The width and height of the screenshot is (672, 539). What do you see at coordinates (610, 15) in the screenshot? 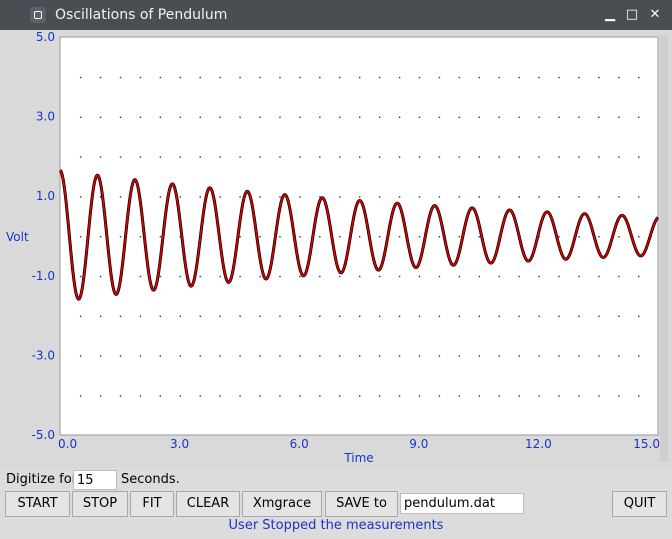
I see `minimize-icon: ▁` at bounding box center [610, 15].